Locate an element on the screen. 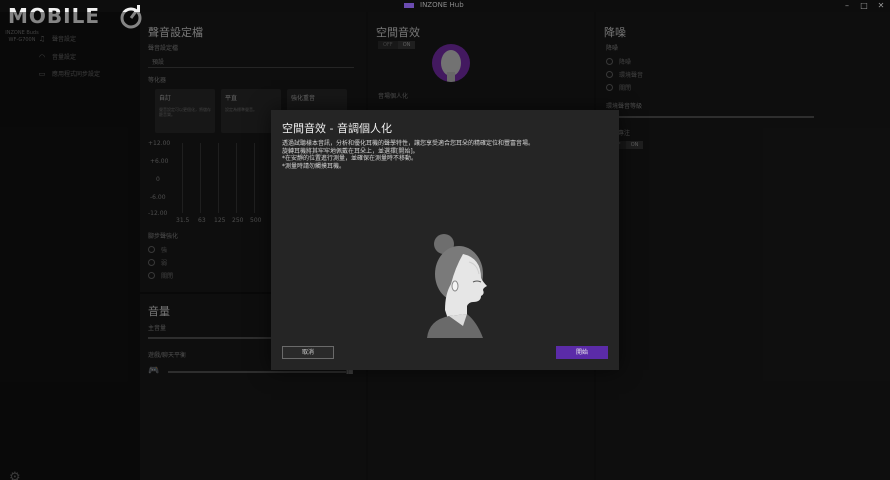 The width and height of the screenshot is (890, 480). woman-profile-illustration is located at coordinates (457, 286).